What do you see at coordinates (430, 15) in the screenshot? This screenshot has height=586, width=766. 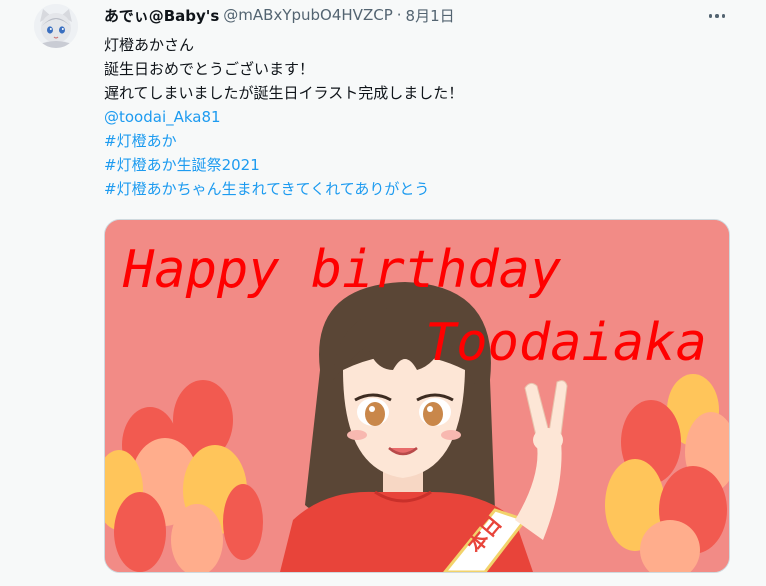 I see `tweet-date: 8月1日` at bounding box center [430, 15].